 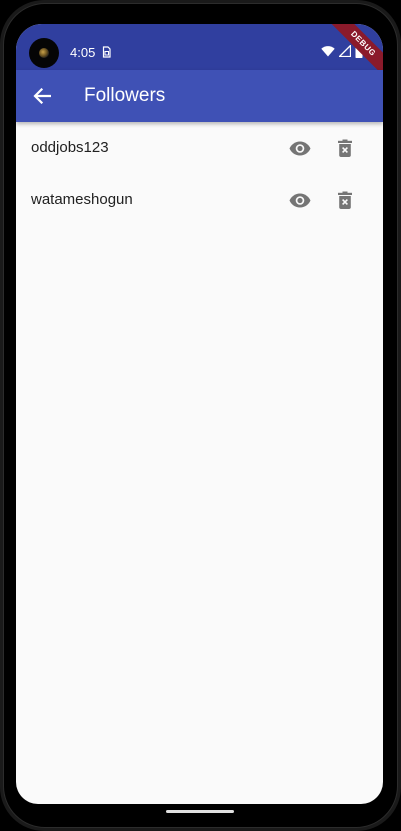 I want to click on arrow-back-icon, so click(x=42, y=96).